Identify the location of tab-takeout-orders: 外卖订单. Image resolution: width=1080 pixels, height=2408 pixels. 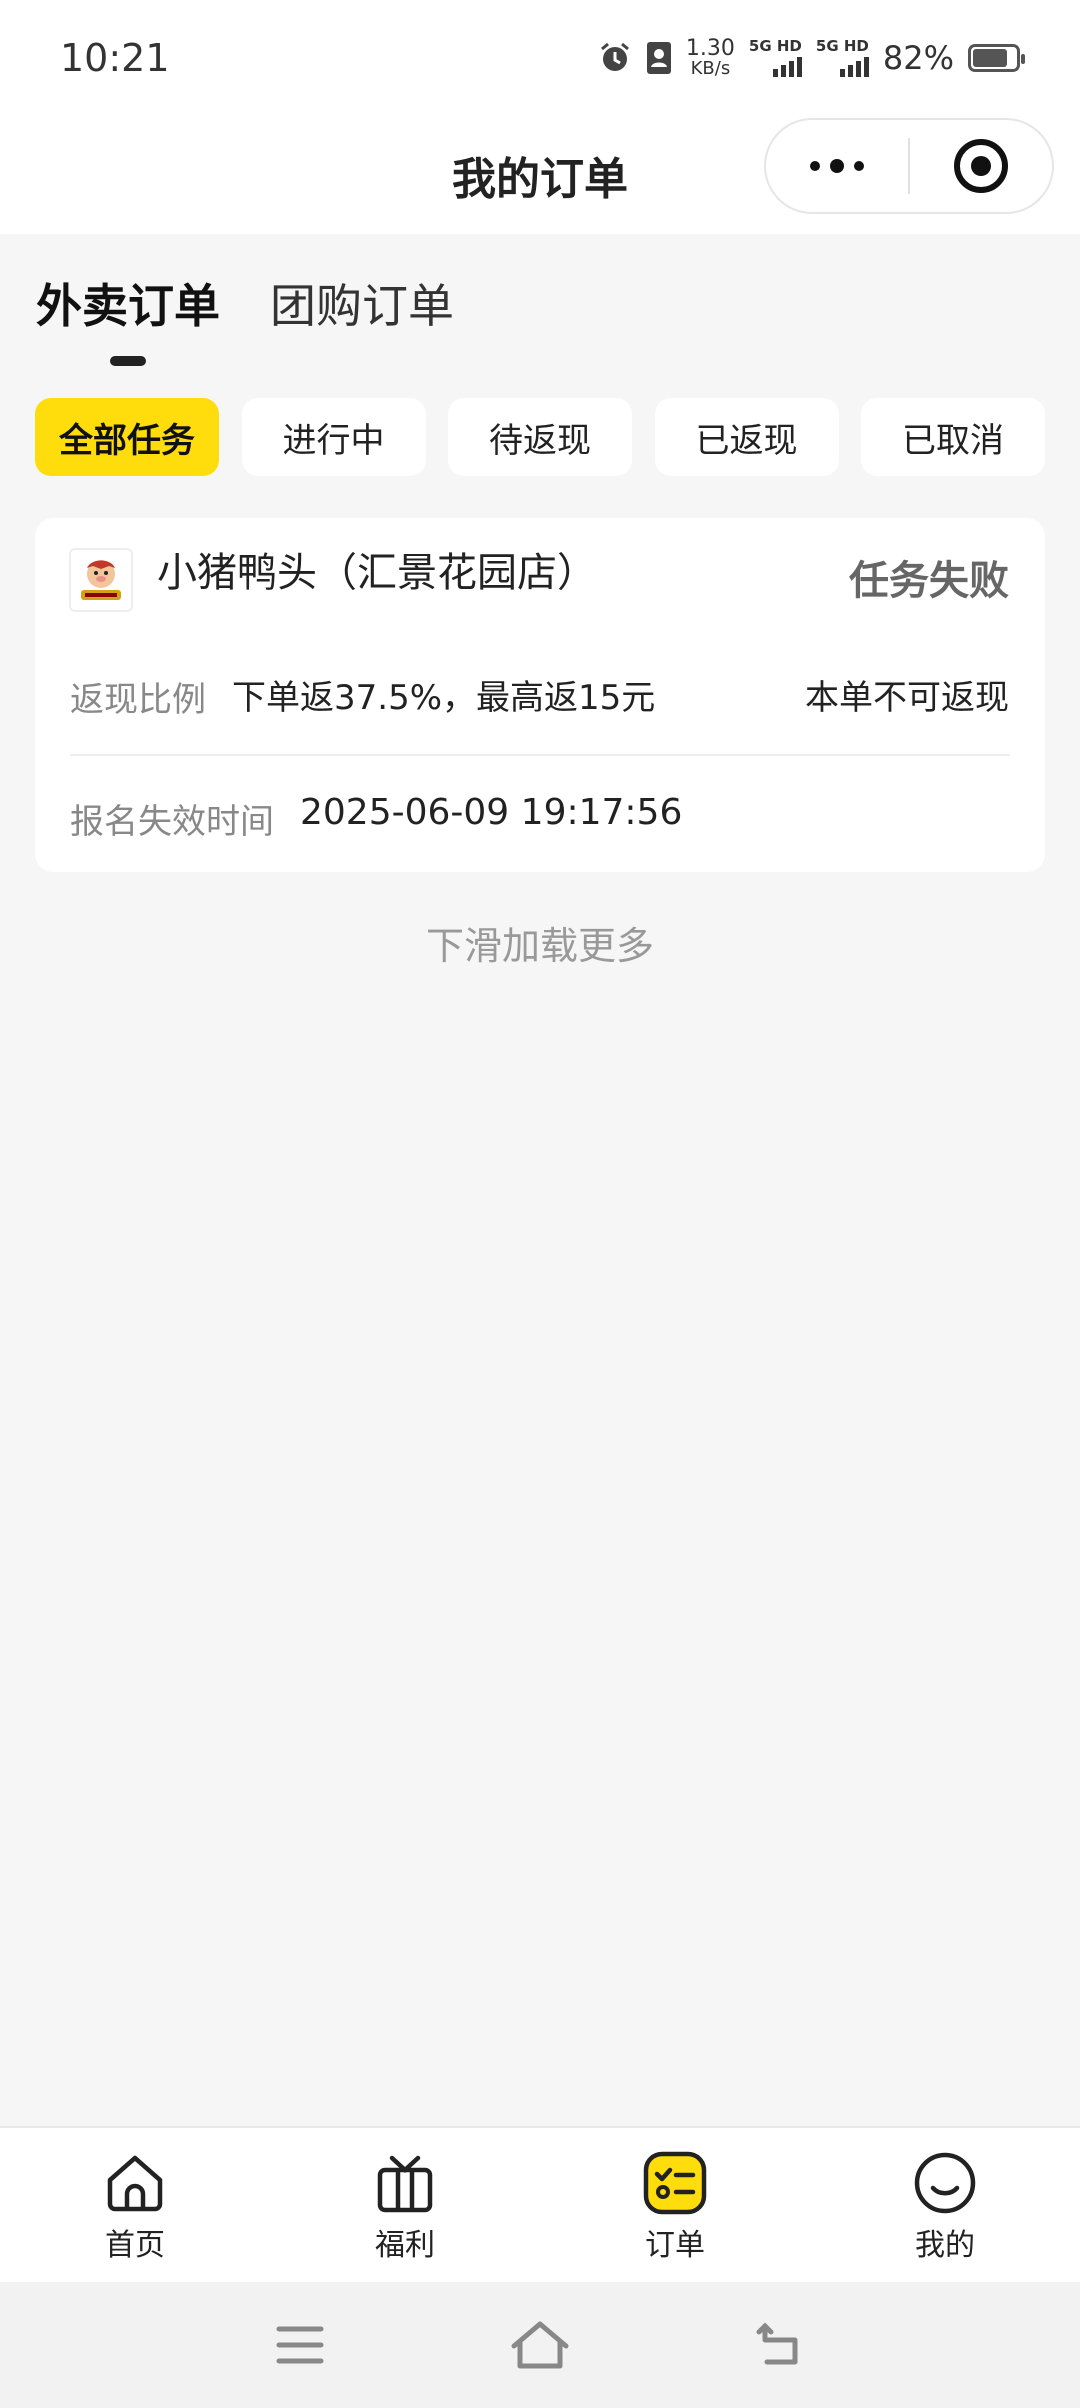
(128, 318).